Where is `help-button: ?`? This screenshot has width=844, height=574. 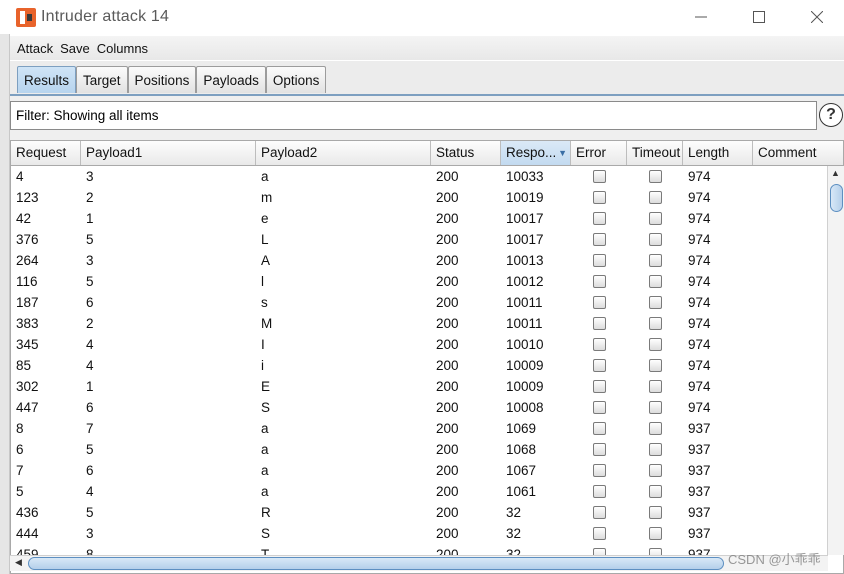 help-button: ? is located at coordinates (831, 115).